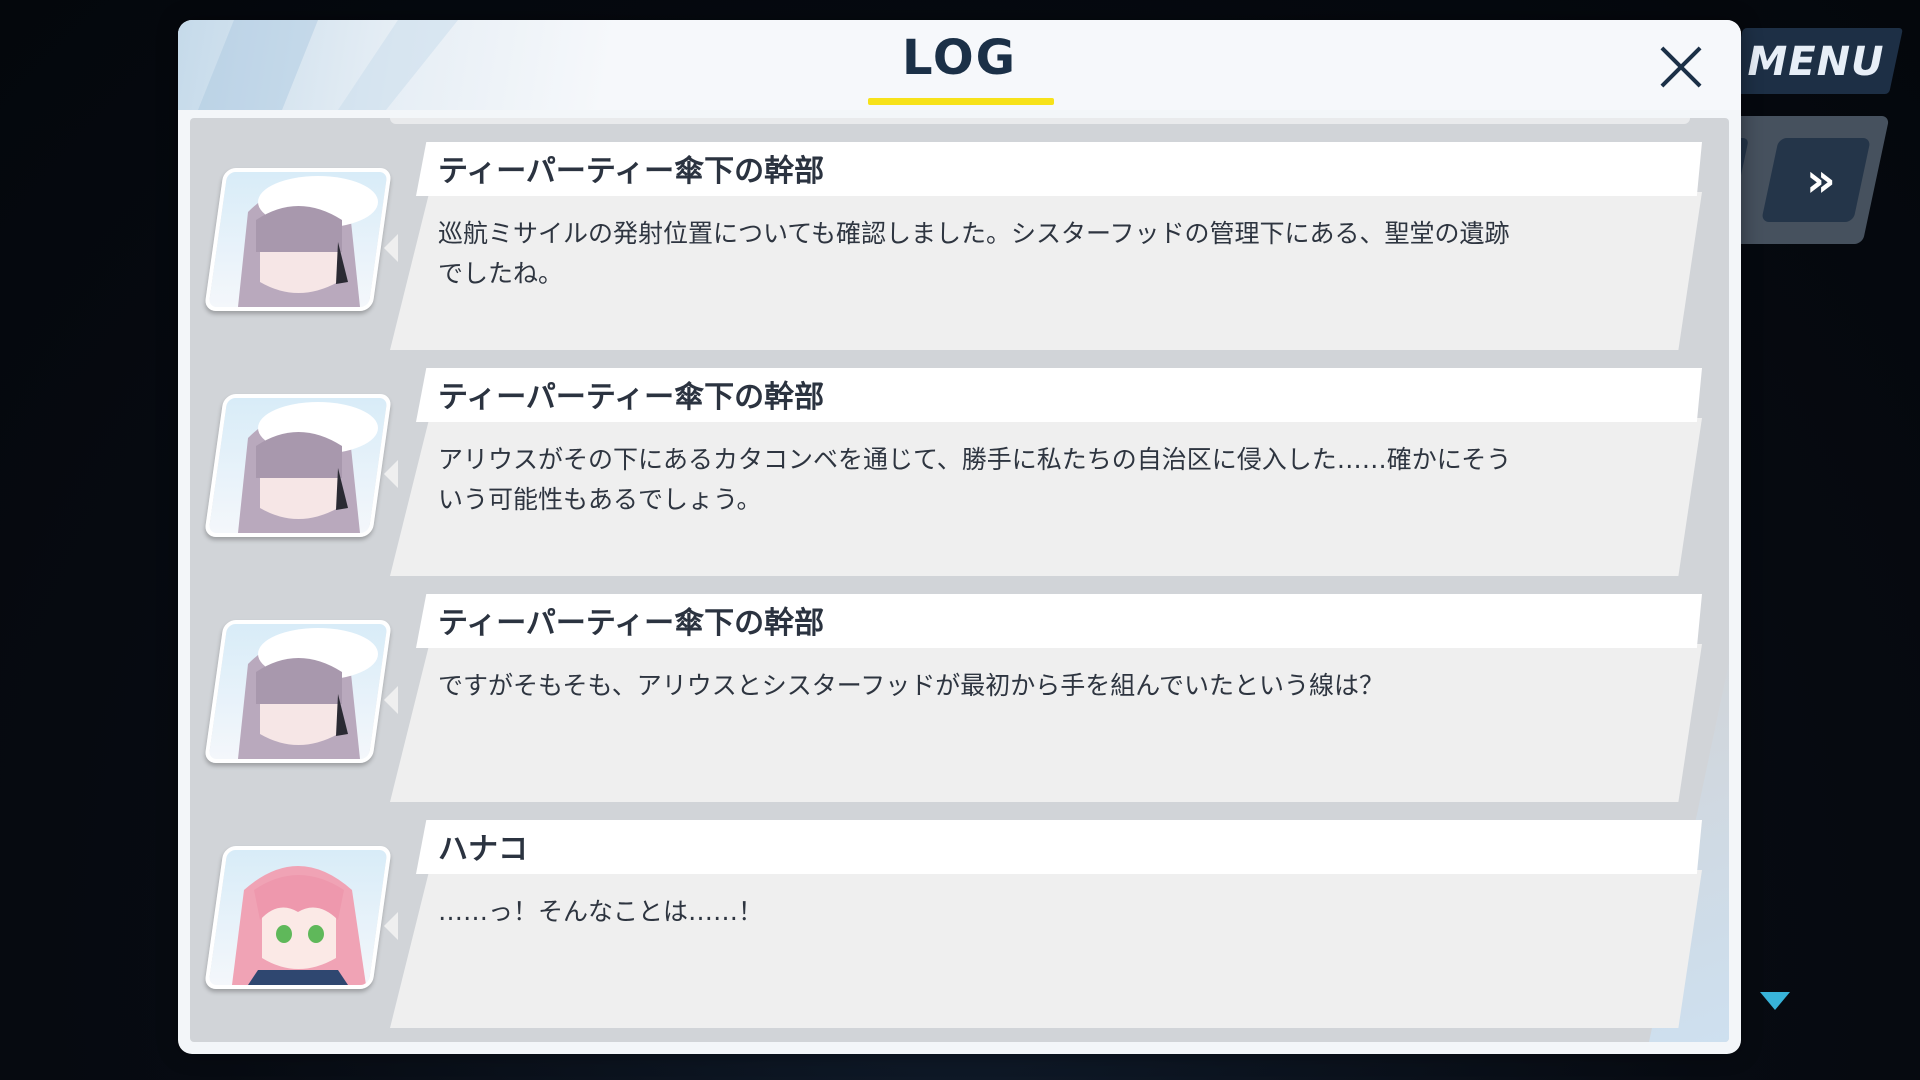 This screenshot has height=1080, width=1920. What do you see at coordinates (601, 911) in the screenshot?
I see `dialogue-text: ……っ！そんなことは……！` at bounding box center [601, 911].